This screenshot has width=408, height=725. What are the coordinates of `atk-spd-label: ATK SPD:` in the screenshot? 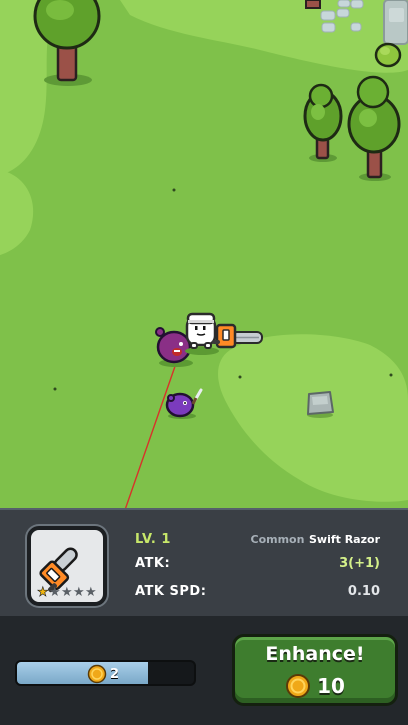 It's located at (171, 591).